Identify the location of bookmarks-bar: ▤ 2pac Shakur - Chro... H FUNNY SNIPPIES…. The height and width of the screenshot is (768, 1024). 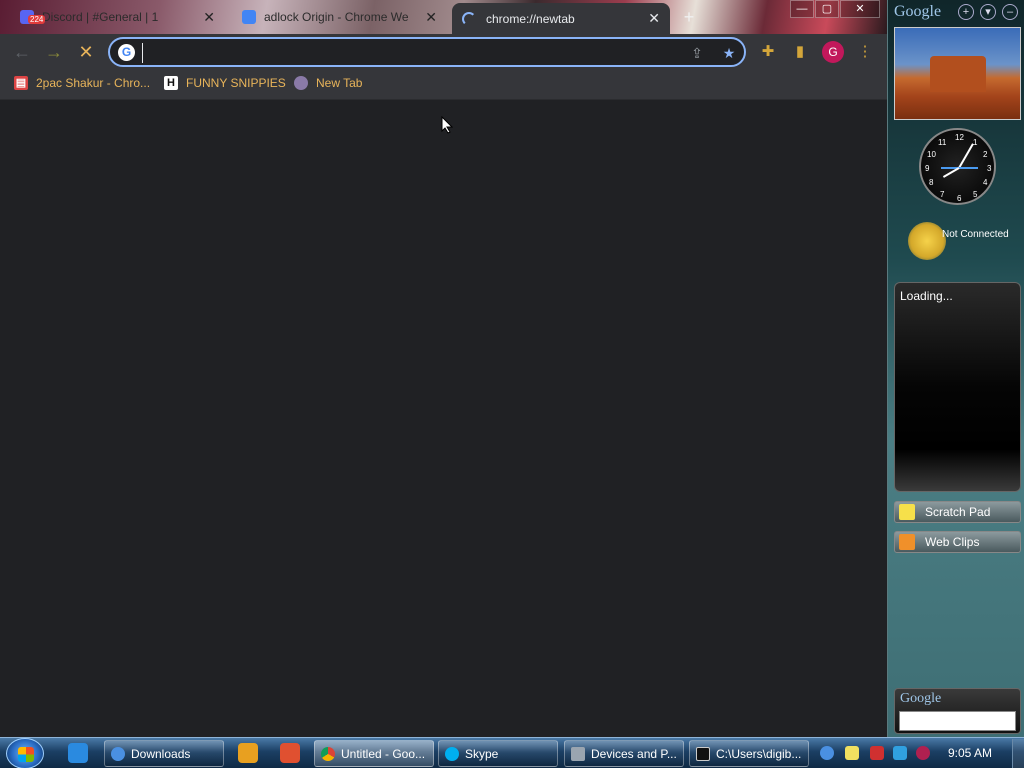
(443, 85).